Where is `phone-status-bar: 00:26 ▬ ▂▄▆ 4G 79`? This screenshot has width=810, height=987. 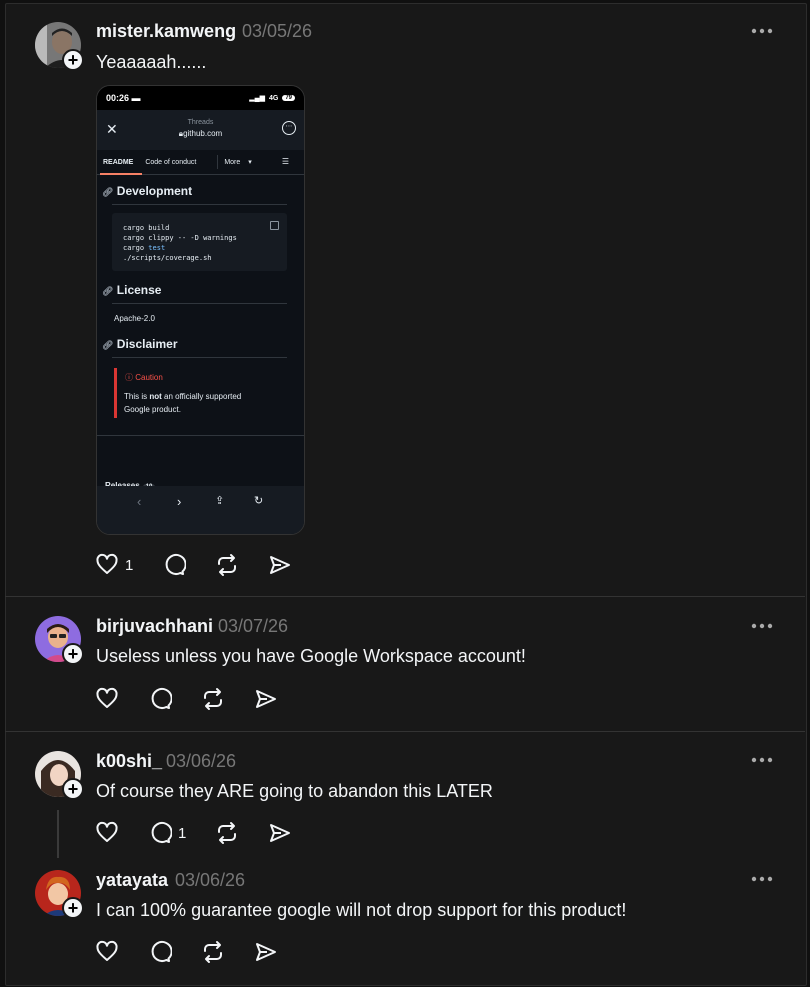
phone-status-bar: 00:26 ▬ ▂▄▆ 4G 79 is located at coordinates (200, 98).